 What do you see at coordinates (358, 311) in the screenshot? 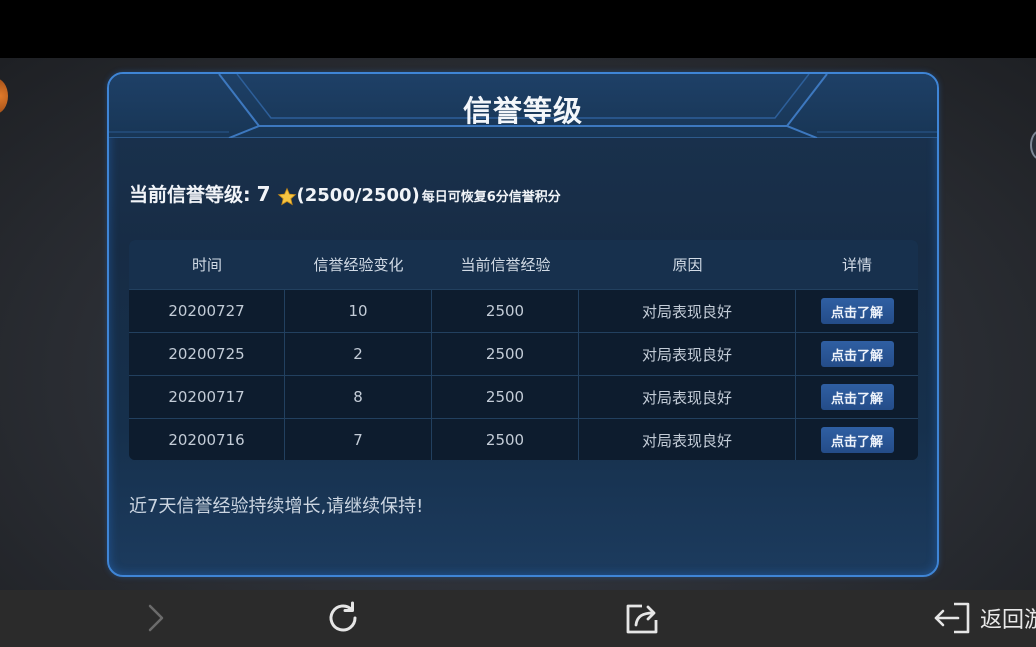
I see `cell-change: 10` at bounding box center [358, 311].